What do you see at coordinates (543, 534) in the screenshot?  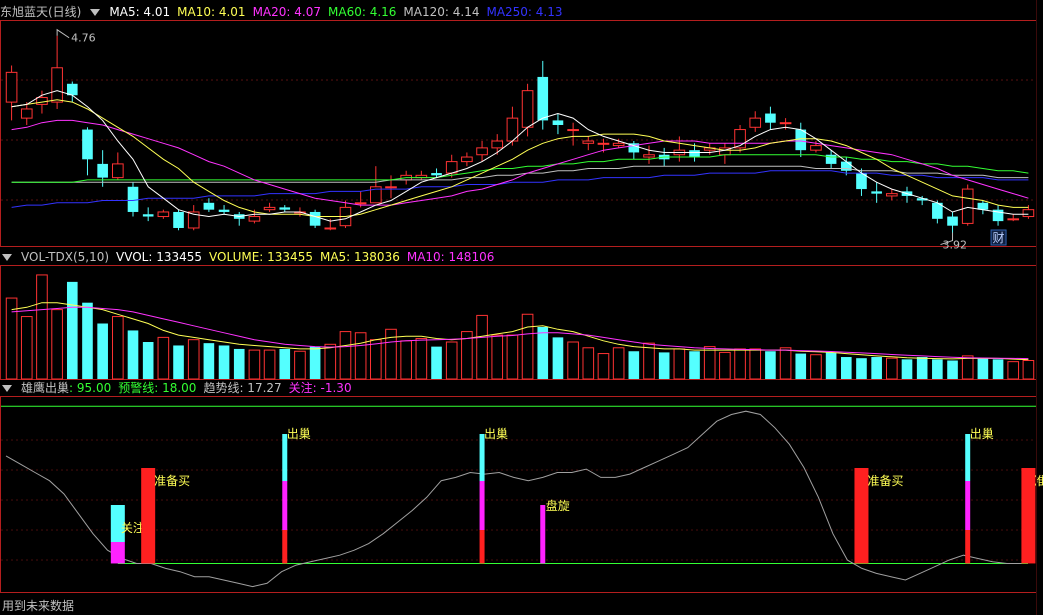 I see `signal-spiral-bar` at bounding box center [543, 534].